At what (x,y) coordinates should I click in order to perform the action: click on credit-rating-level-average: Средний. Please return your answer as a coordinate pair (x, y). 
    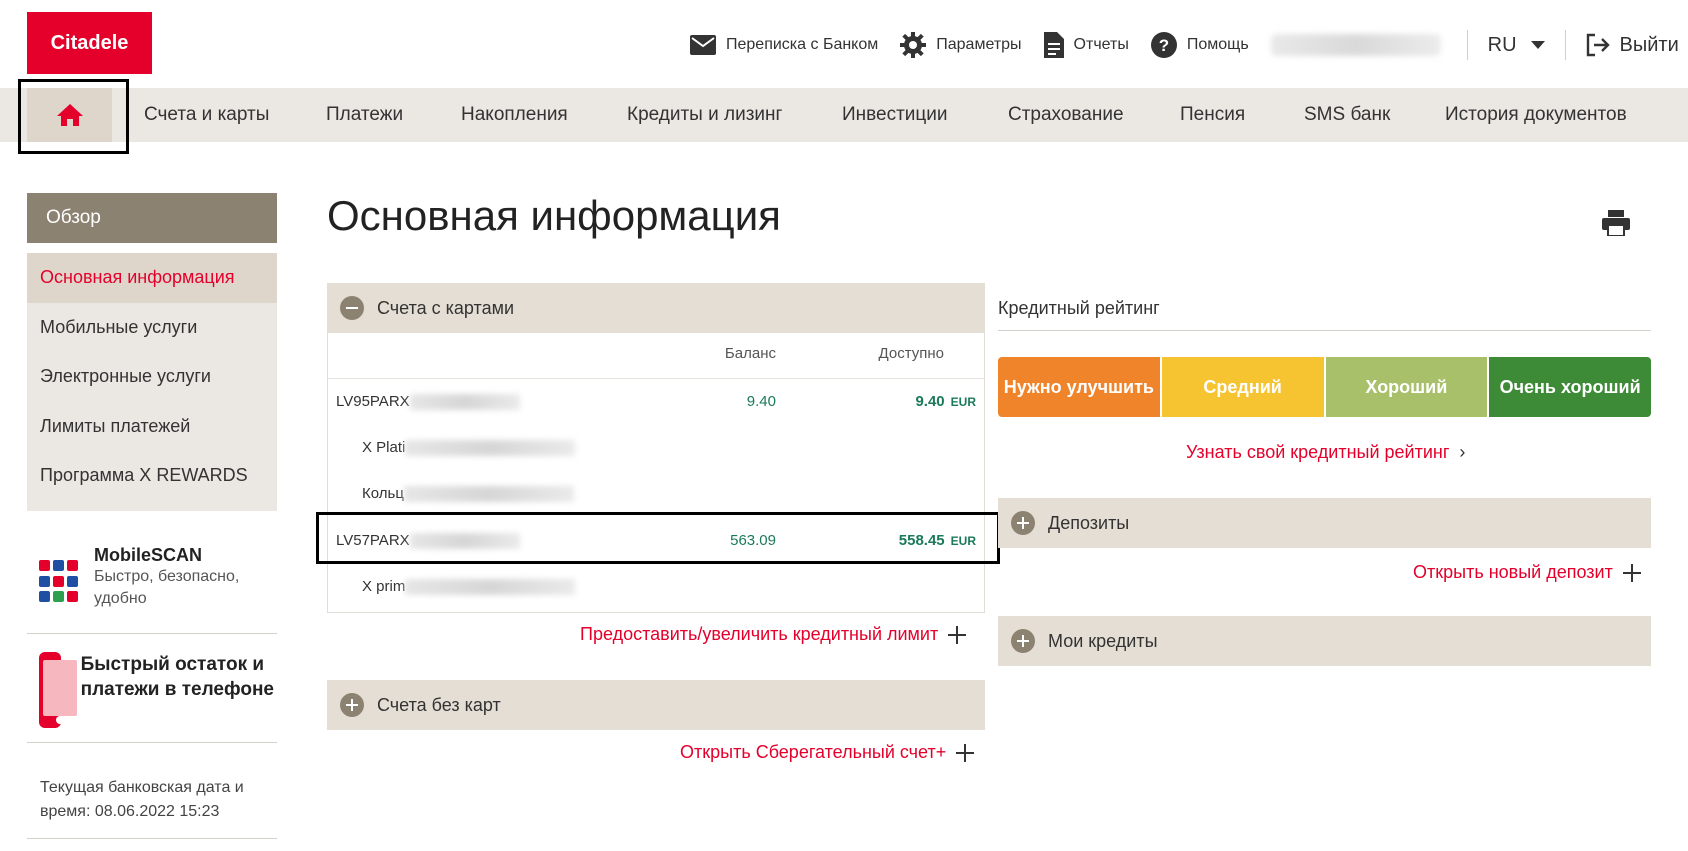
    Looking at the image, I should click on (1242, 387).